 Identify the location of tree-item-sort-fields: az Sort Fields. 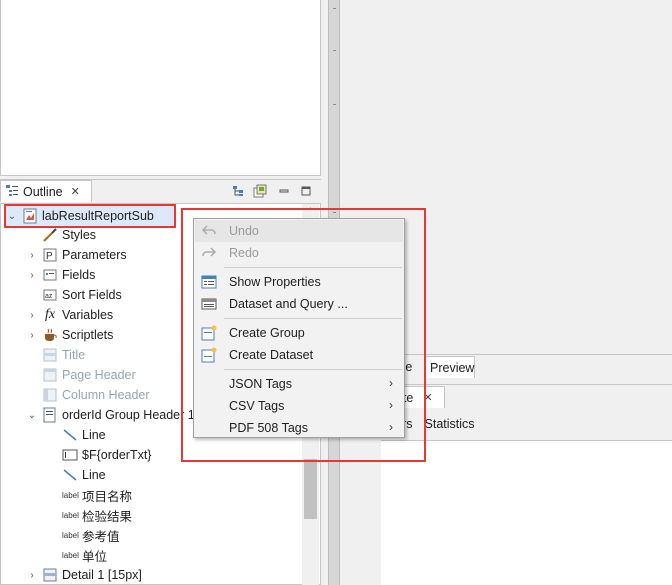
(82, 295).